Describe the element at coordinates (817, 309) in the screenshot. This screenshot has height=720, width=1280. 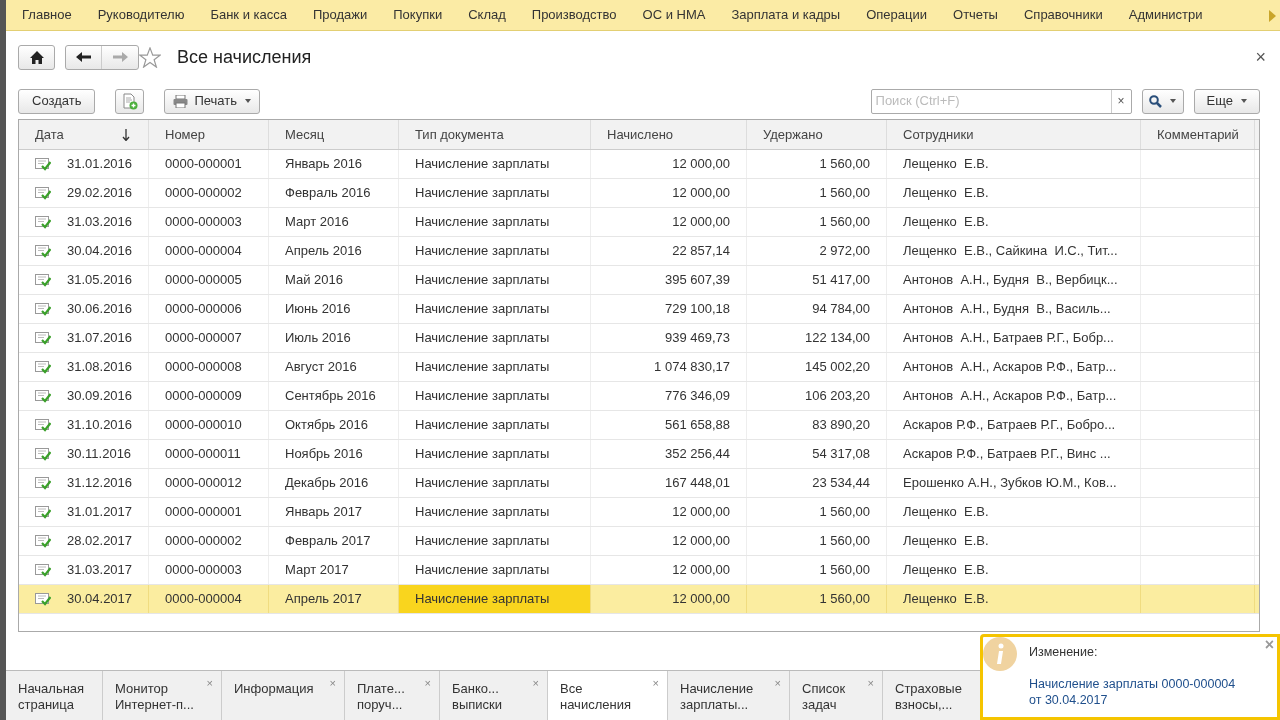
I see `table-cell: 94 784,00` at that location.